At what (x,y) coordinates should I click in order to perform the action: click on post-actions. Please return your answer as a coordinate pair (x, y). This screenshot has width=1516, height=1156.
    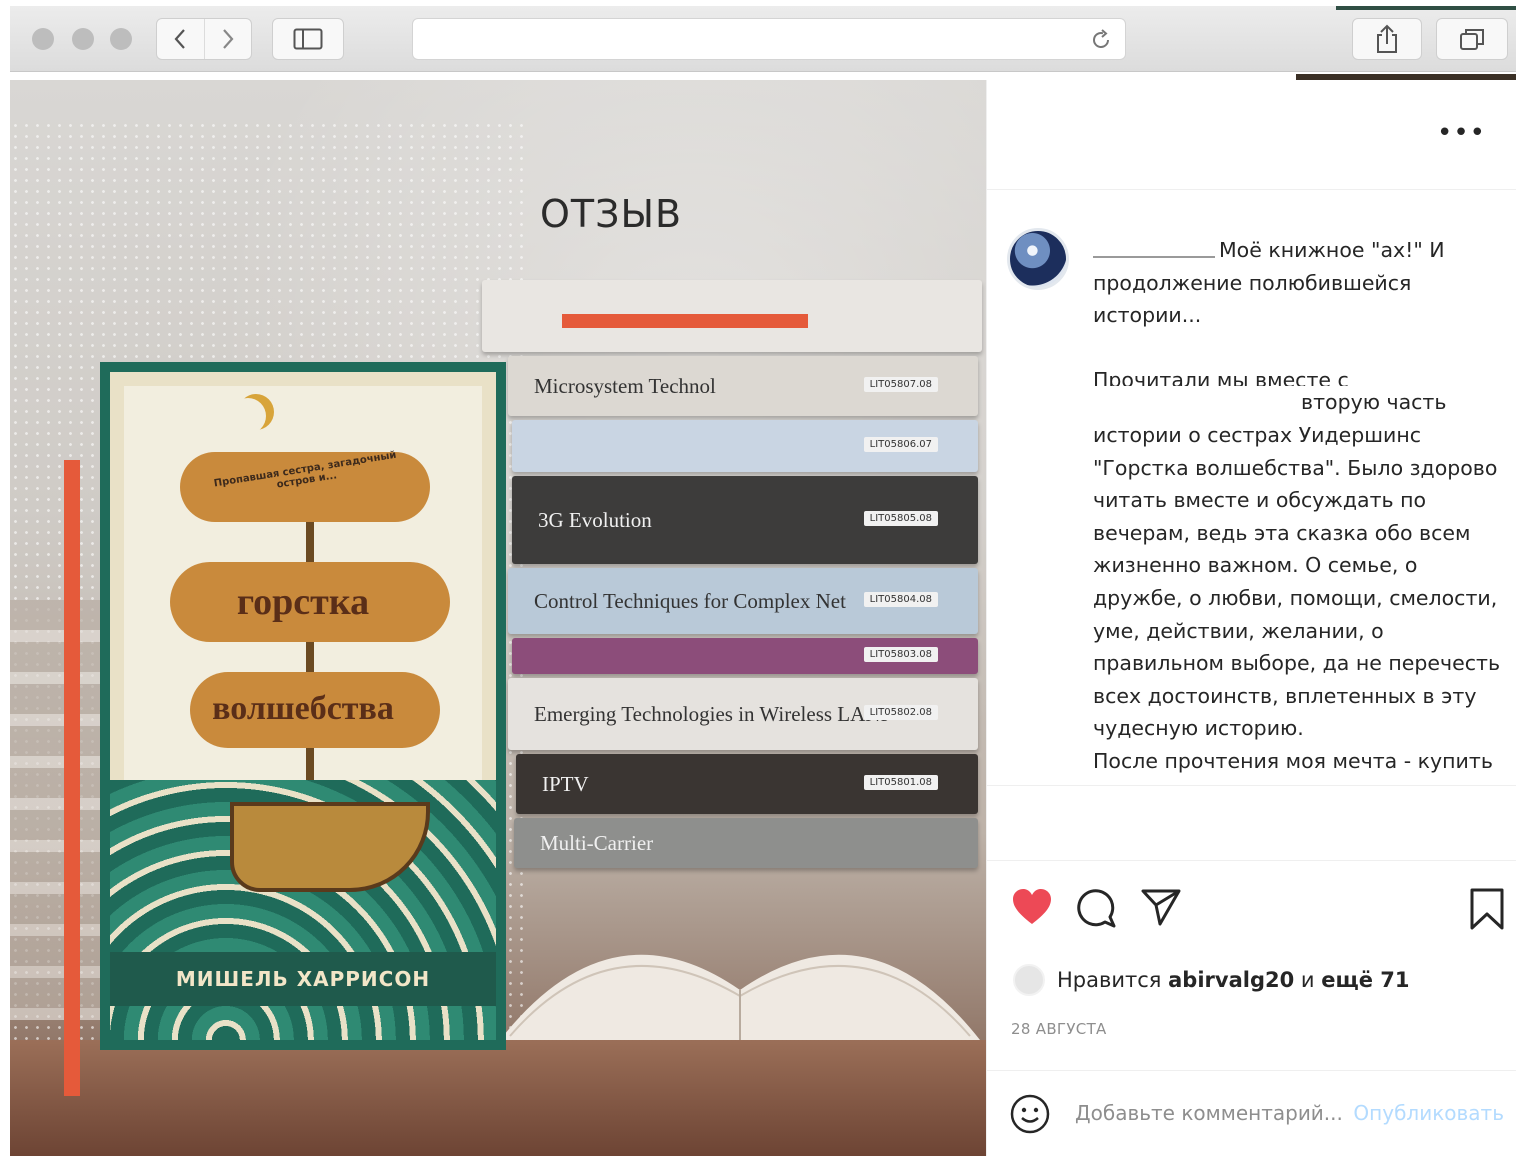
    Looking at the image, I should click on (1251, 910).